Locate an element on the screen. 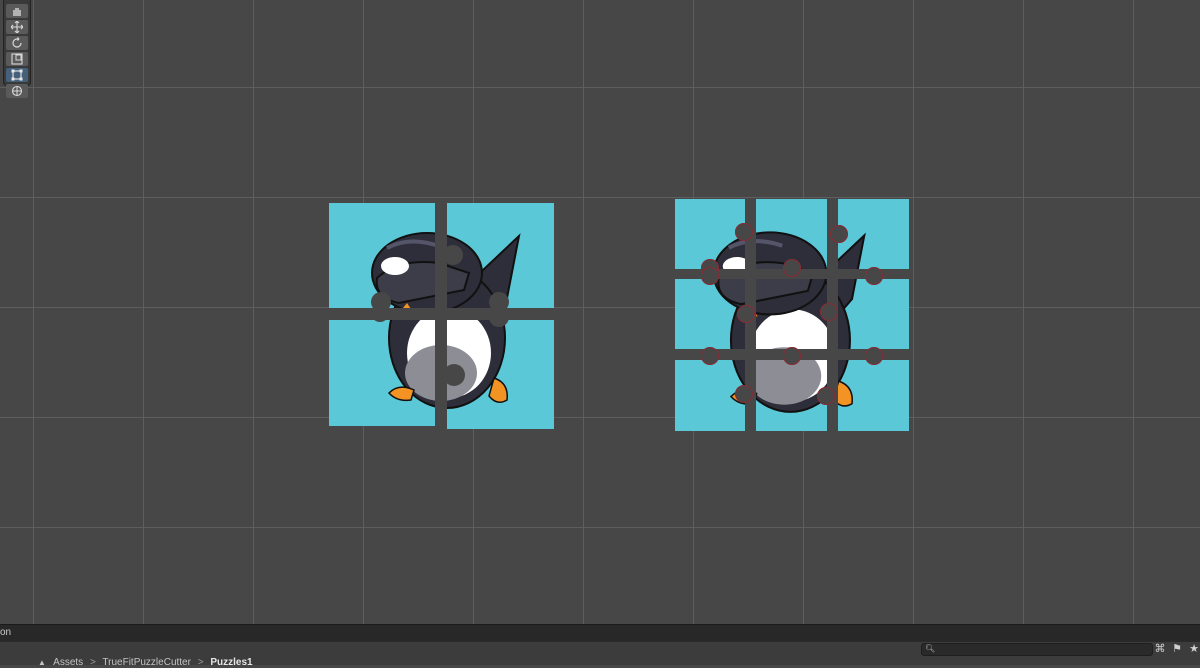 The image size is (1200, 668). penguin-image is located at coordinates (789, 322).